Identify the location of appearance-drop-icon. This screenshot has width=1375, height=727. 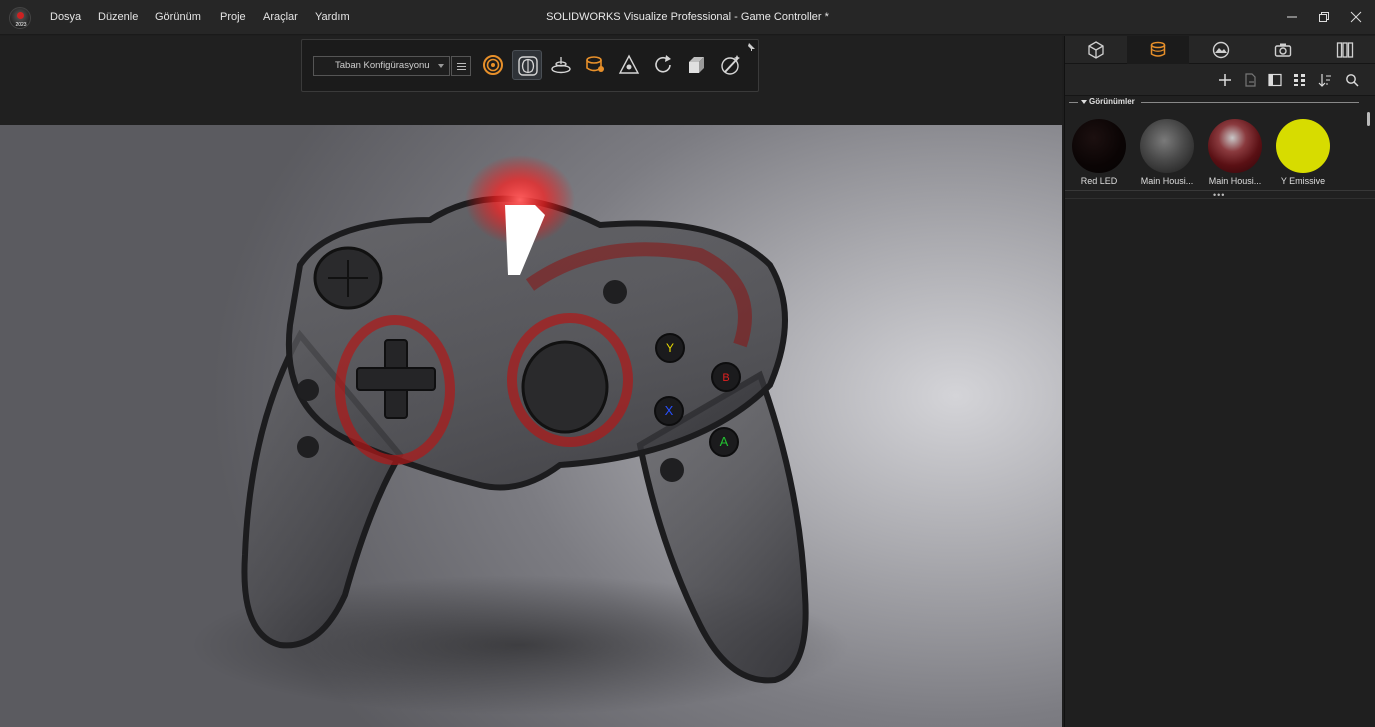
(595, 64).